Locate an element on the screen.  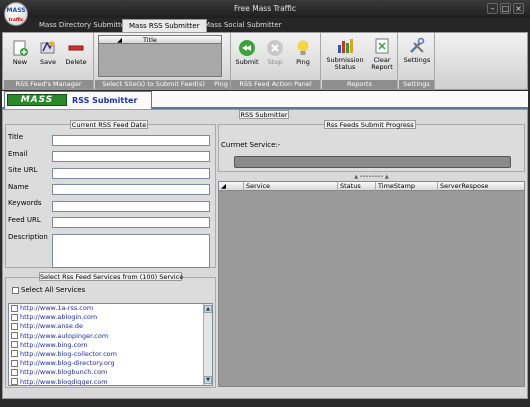
submit-icon is located at coordinates (247, 48).